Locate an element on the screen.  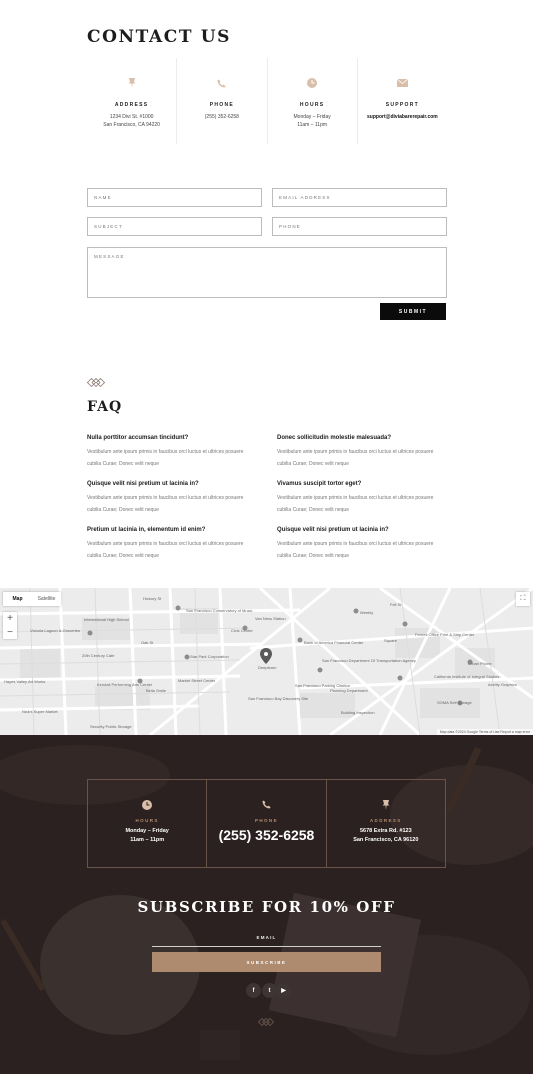
footer-phone: PHONE (255) 352-6258 is located at coordinates (267, 823).